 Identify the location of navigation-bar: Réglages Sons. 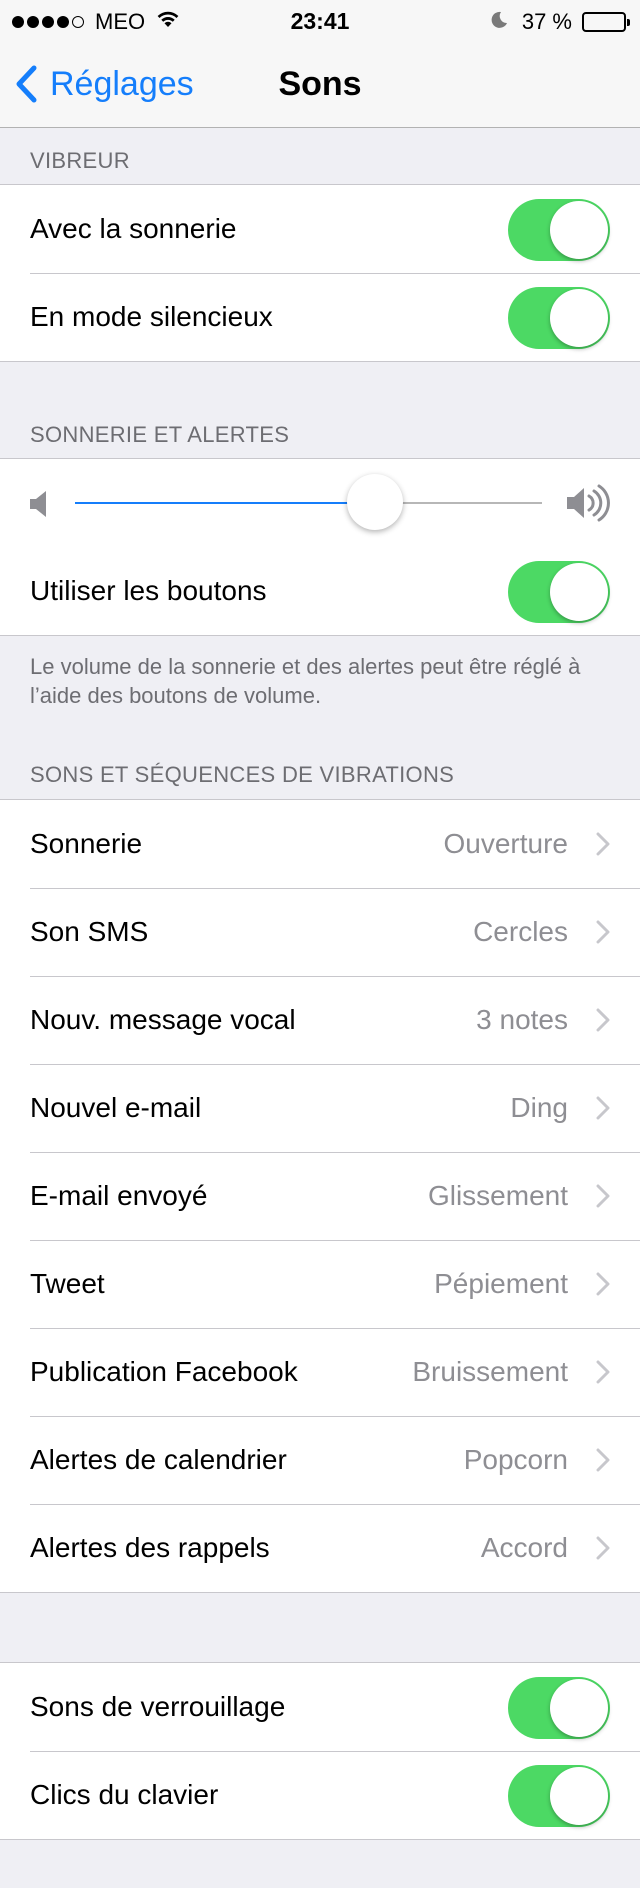
(320, 84).